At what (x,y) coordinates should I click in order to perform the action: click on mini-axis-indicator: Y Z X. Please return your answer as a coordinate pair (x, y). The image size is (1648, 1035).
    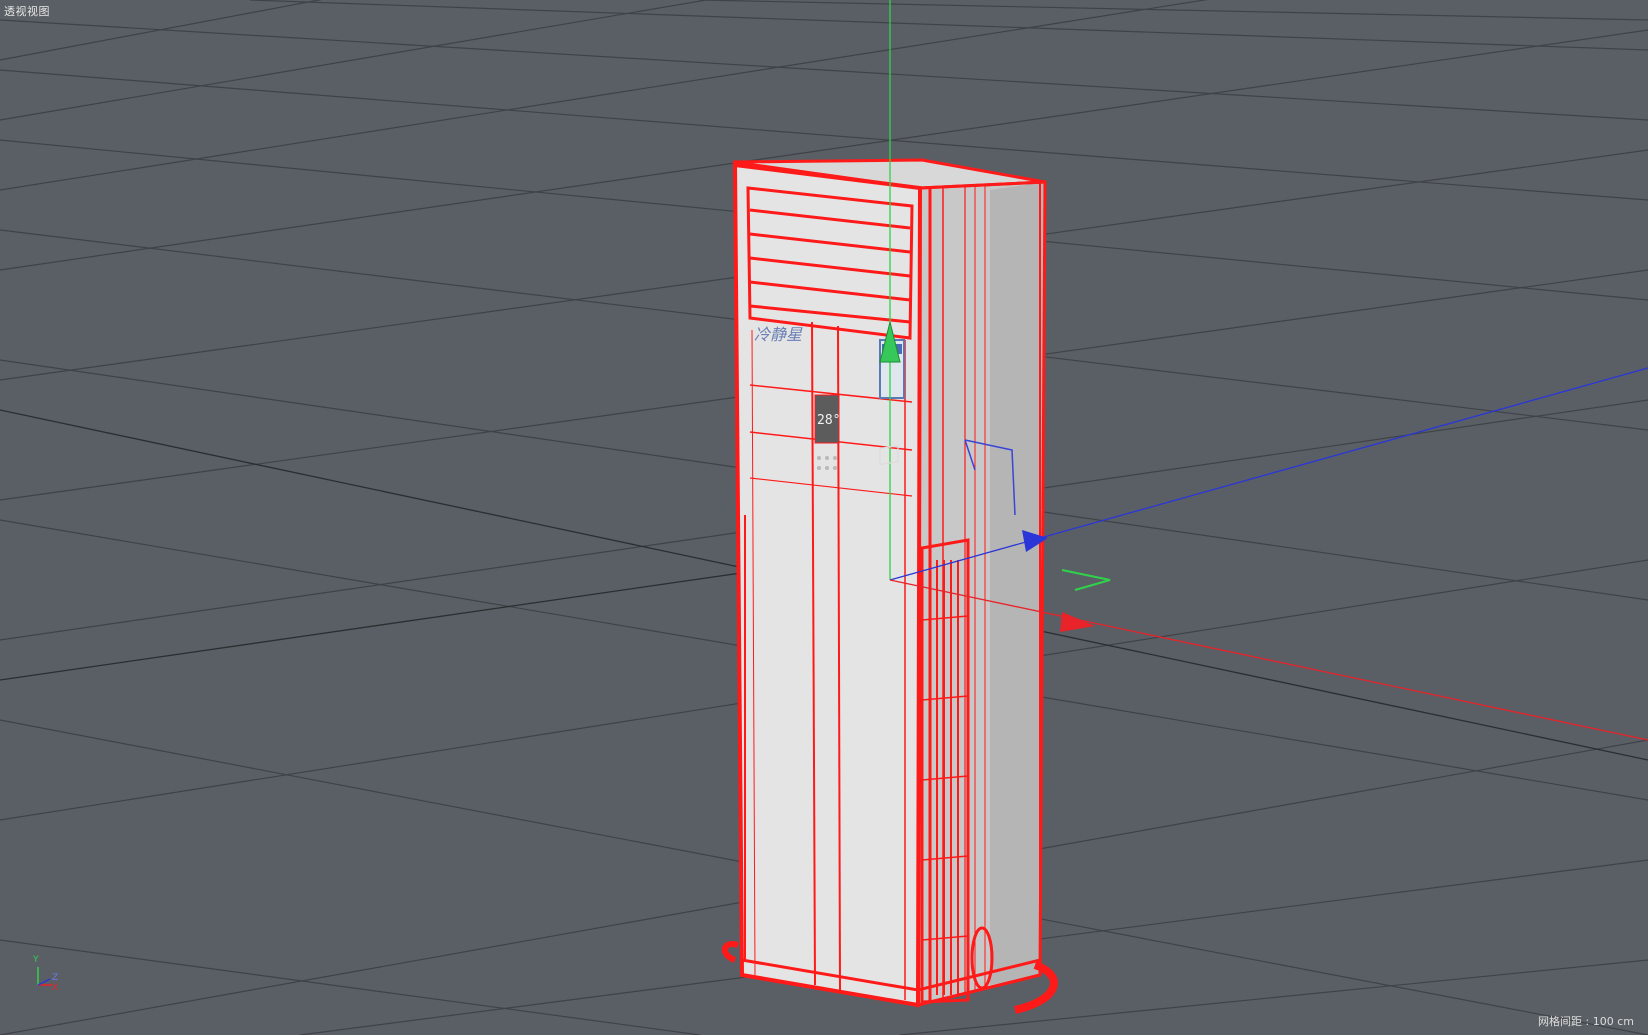
    Looking at the image, I should click on (50, 975).